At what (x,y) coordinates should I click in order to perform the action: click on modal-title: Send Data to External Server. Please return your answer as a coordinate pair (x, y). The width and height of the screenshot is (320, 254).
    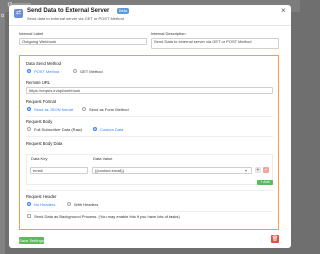
    Looking at the image, I should click on (68, 11).